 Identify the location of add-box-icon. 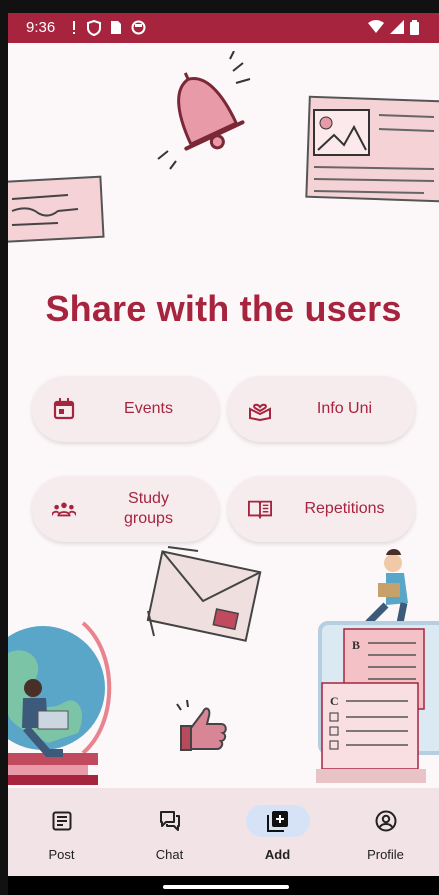
(277, 821).